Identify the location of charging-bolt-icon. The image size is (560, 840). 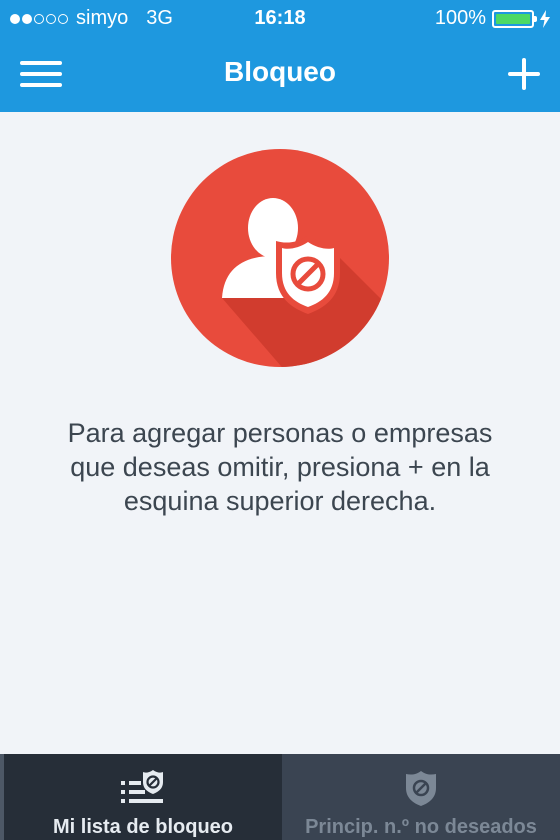
(545, 18).